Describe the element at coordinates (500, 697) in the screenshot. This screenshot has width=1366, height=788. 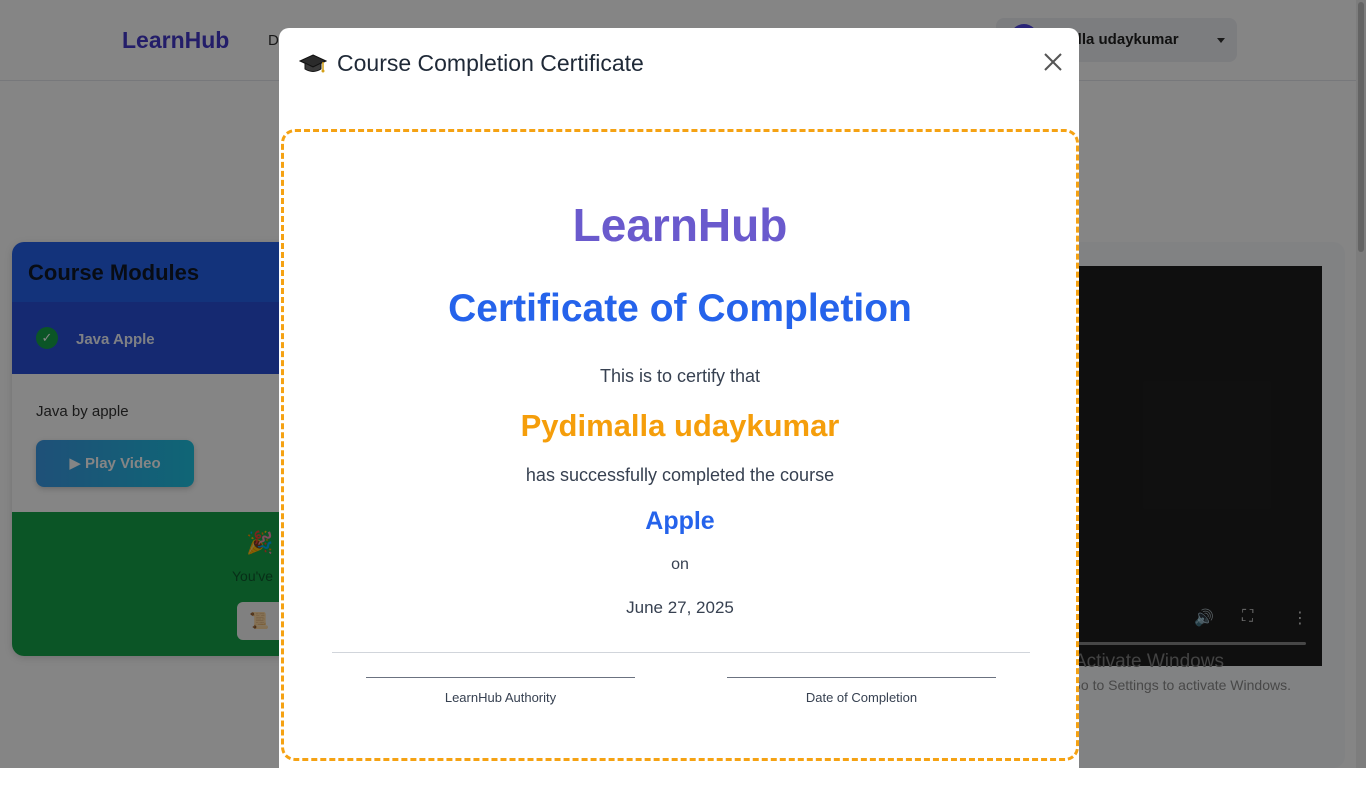
I see `signature-label-authority: LearnHub Authority` at that location.